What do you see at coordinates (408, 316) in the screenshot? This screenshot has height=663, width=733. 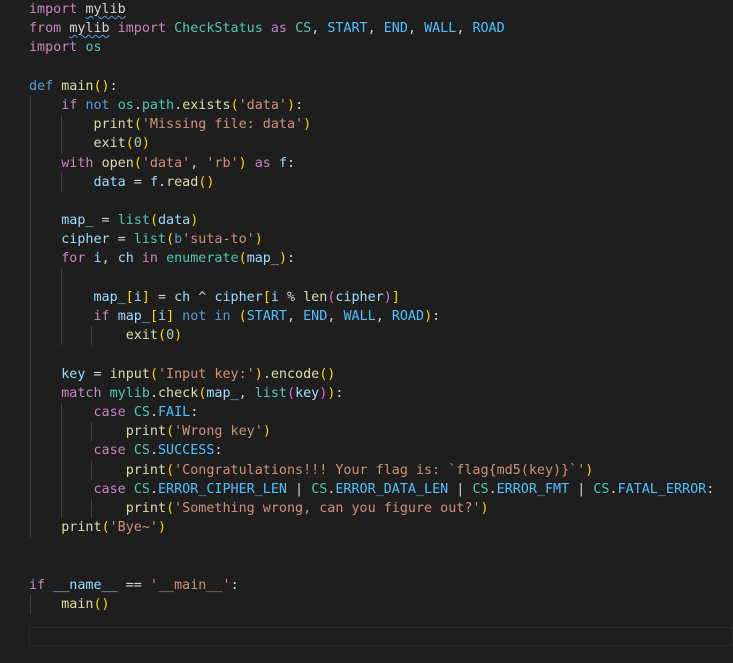 I see `code-token: ROAD` at bounding box center [408, 316].